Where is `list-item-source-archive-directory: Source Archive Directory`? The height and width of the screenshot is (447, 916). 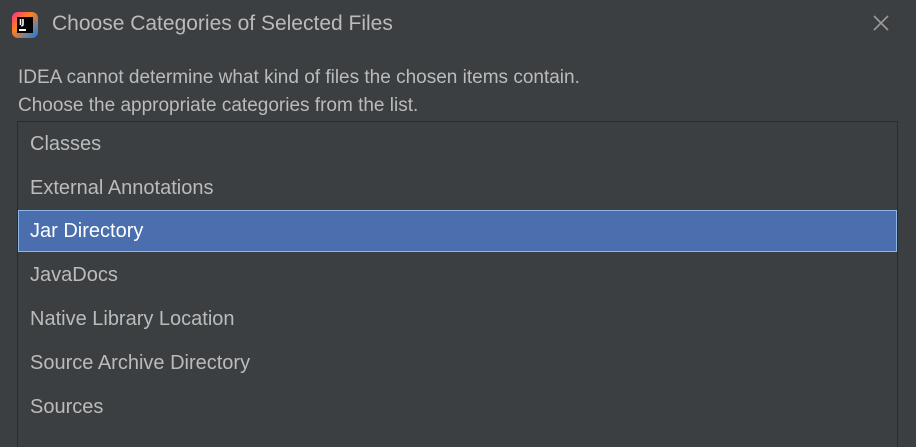
list-item-source-archive-directory: Source Archive Directory is located at coordinates (457, 363).